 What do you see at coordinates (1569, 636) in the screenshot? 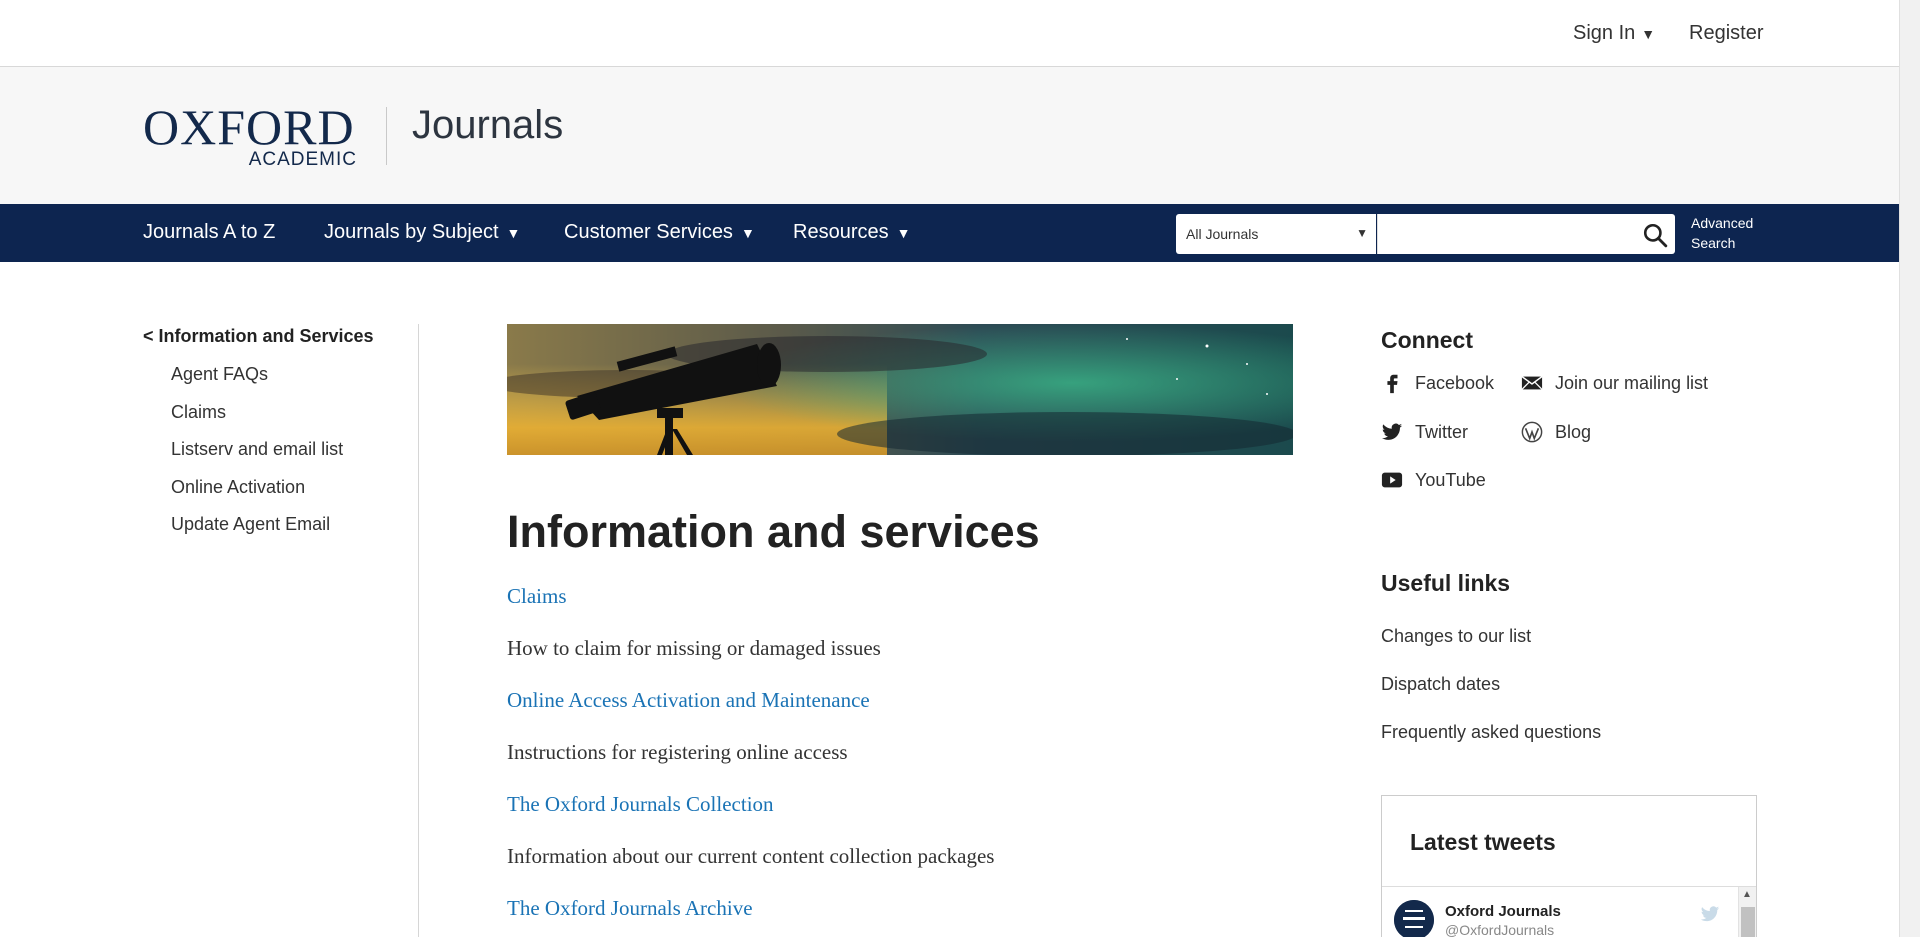
I see `useful-link-changes: Changes to our list` at bounding box center [1569, 636].